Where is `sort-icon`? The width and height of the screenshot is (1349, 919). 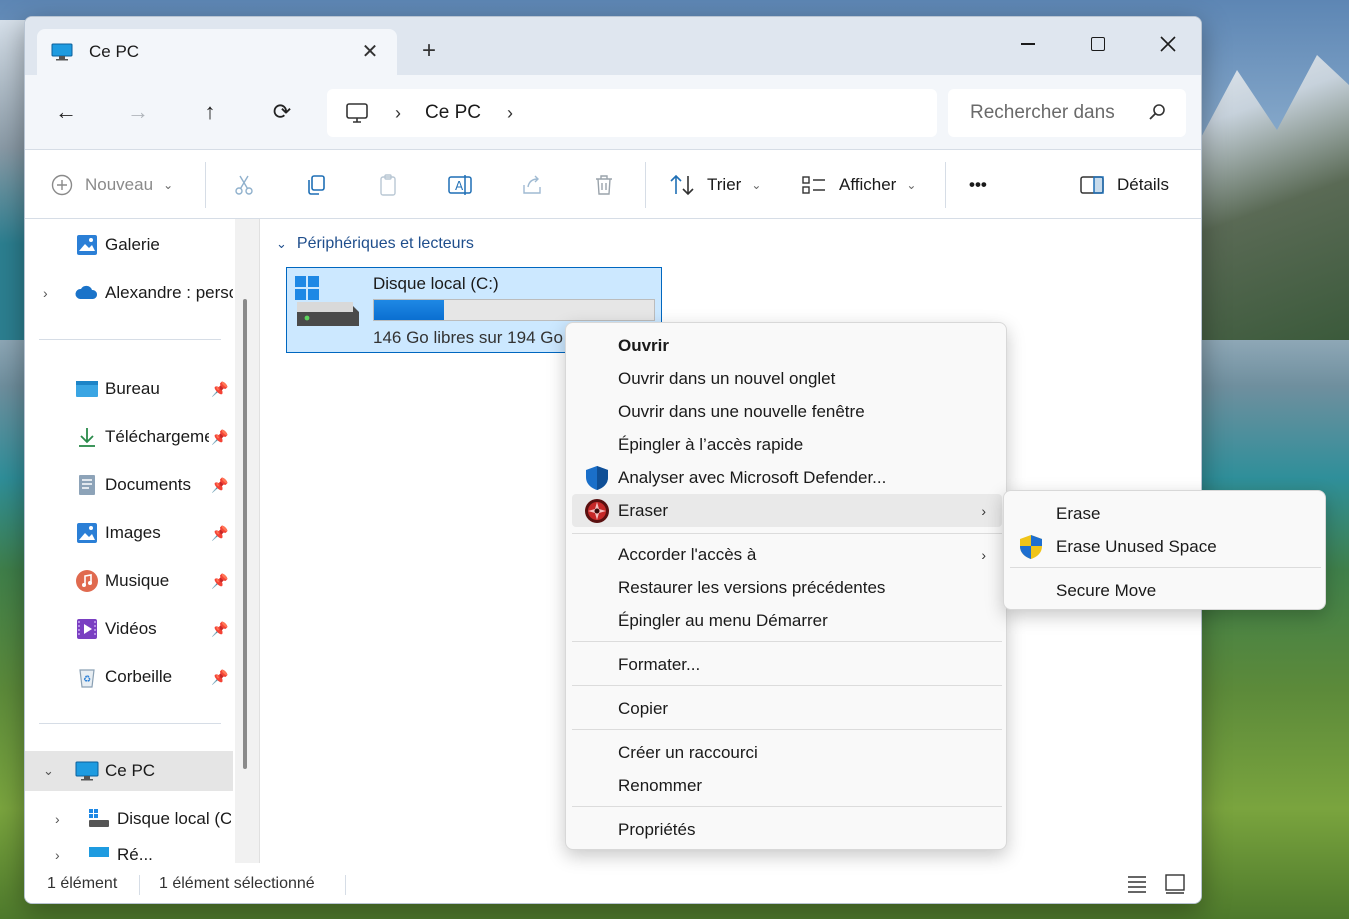
sort-icon is located at coordinates (682, 185).